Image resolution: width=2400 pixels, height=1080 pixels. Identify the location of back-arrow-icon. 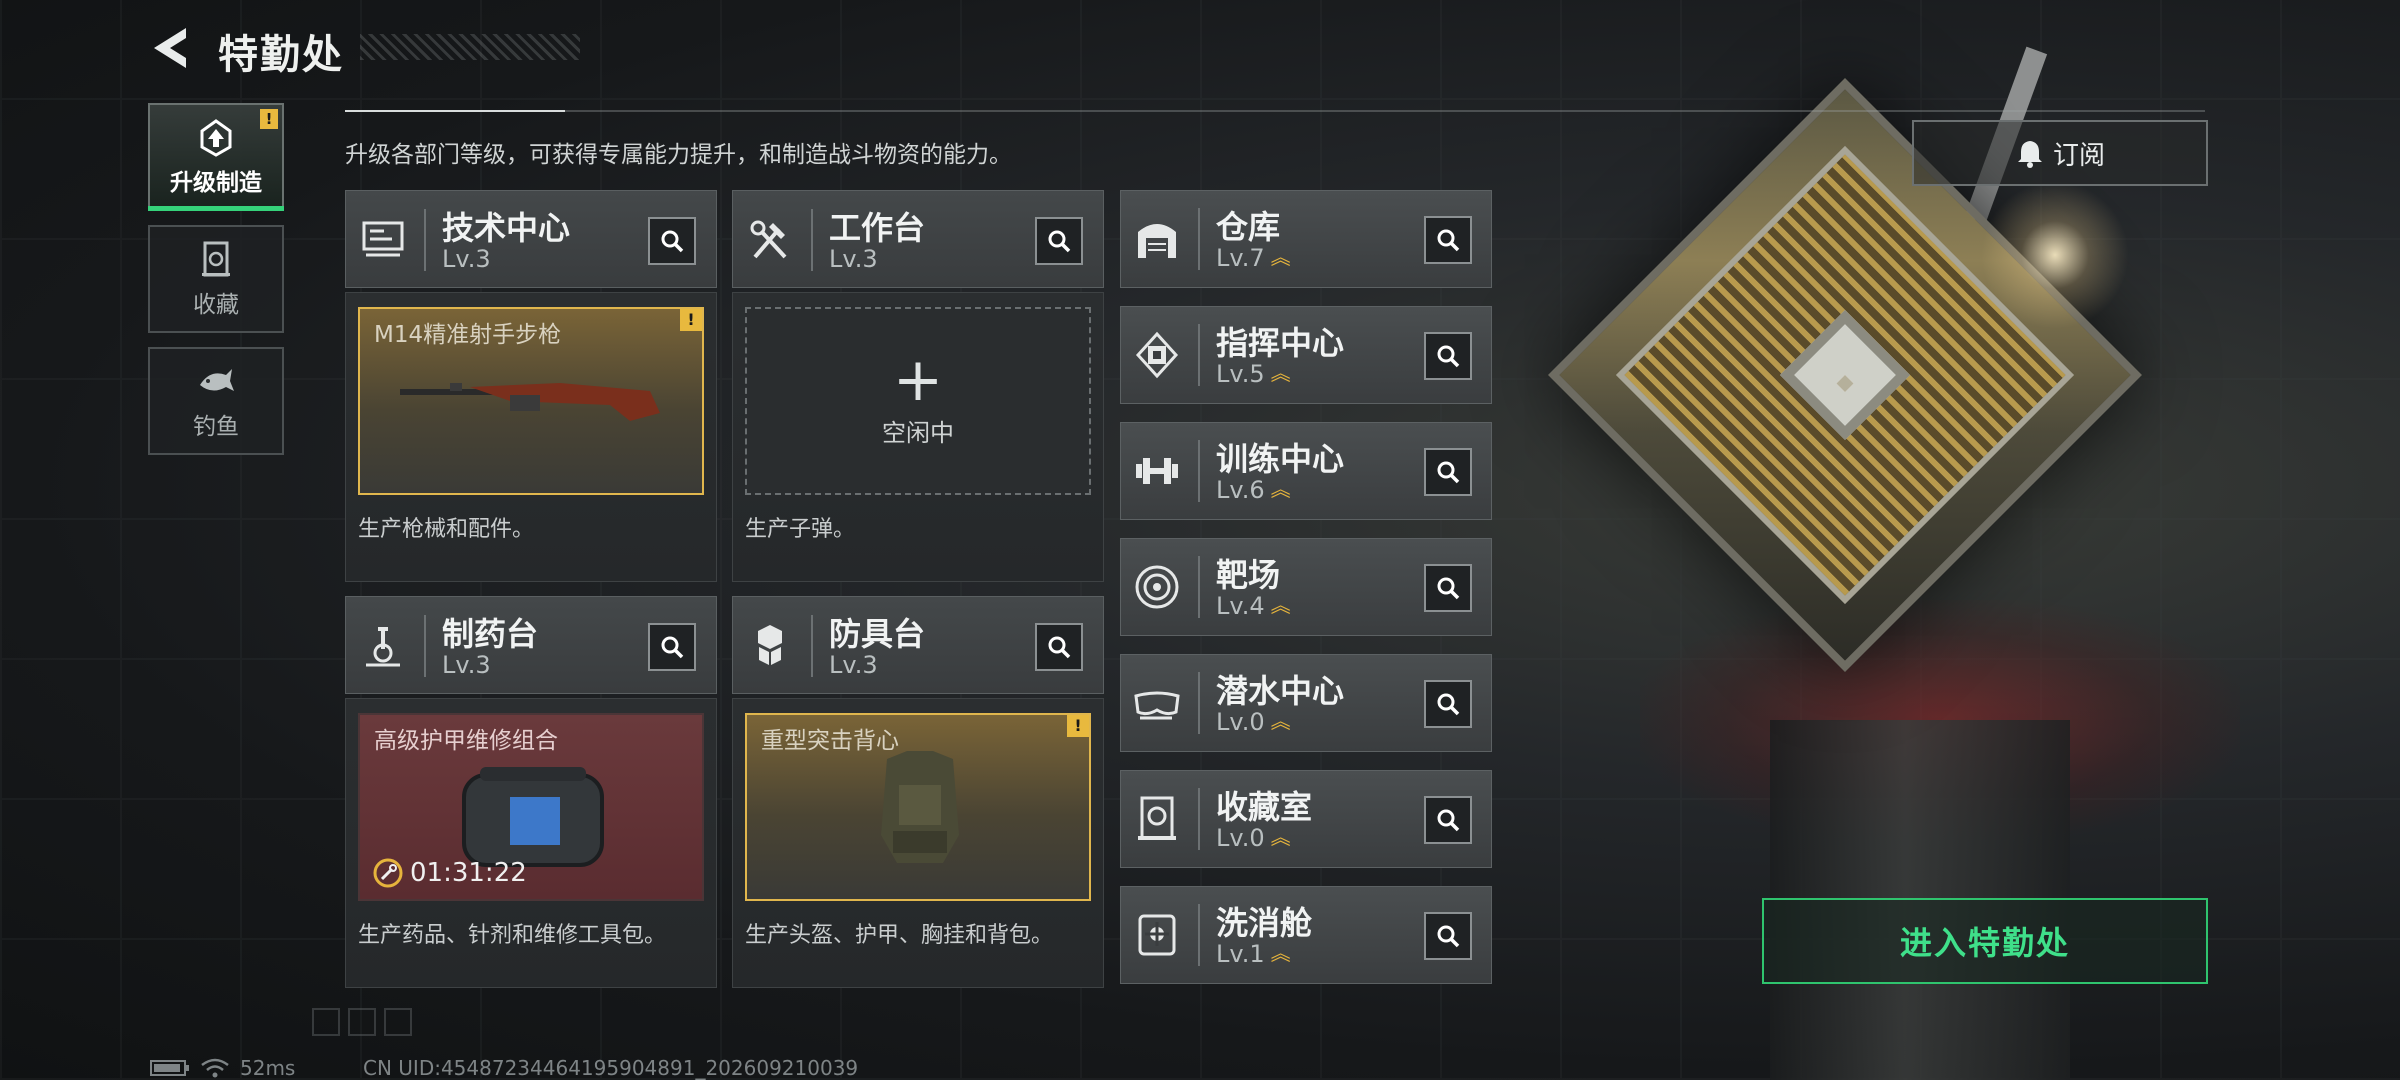
(170, 48).